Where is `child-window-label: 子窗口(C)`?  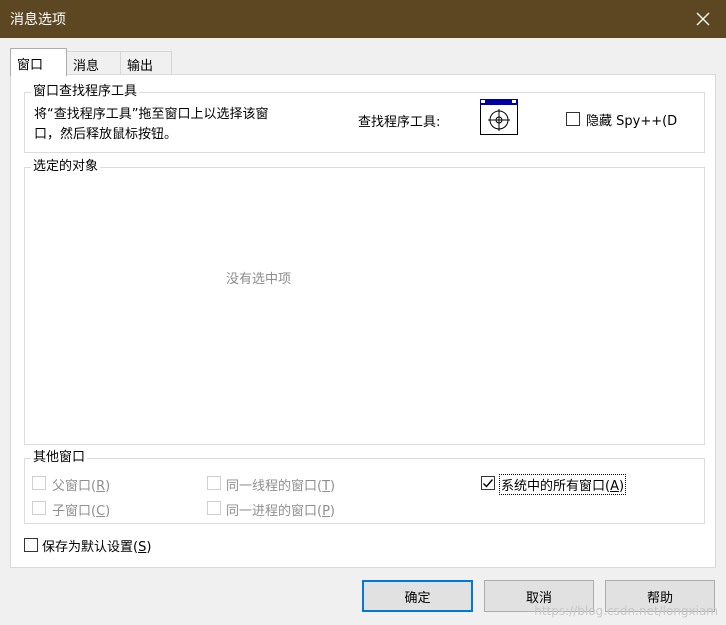
child-window-label: 子窗口(C) is located at coordinates (81, 511).